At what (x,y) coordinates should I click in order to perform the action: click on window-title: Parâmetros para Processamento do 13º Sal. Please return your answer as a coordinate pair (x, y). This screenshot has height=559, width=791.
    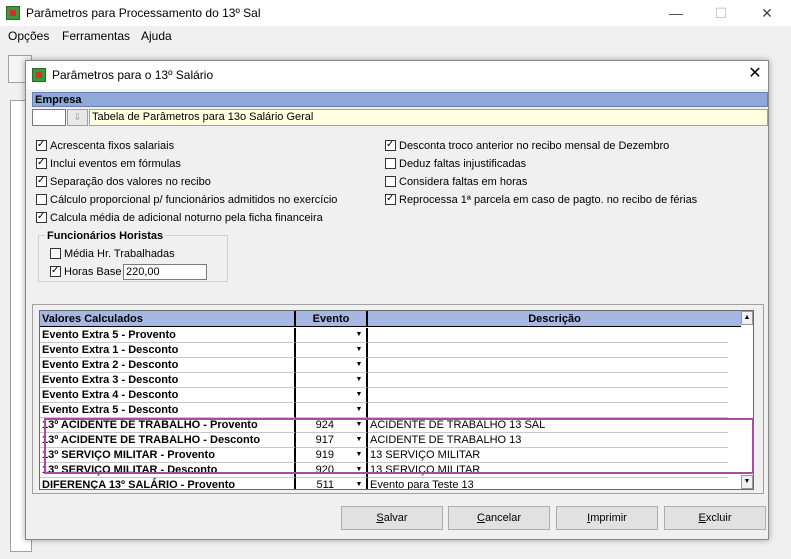
    Looking at the image, I should click on (143, 13).